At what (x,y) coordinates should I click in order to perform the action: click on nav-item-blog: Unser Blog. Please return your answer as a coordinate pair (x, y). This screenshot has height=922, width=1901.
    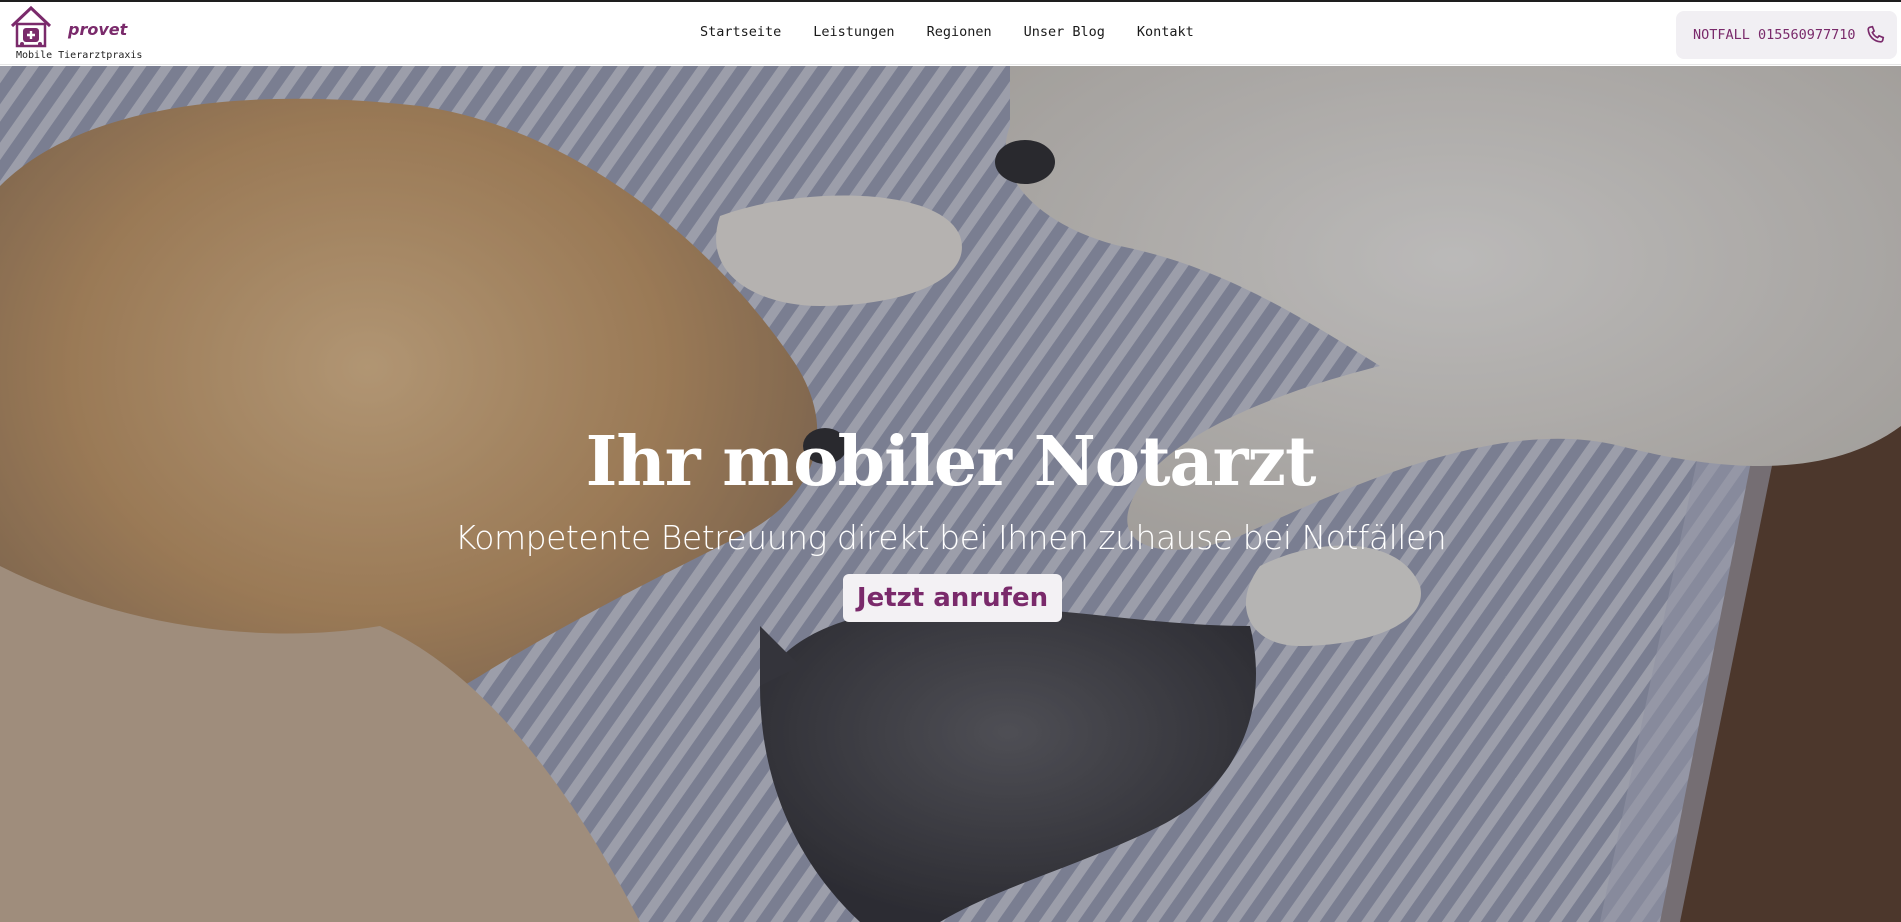
    Looking at the image, I should click on (1064, 32).